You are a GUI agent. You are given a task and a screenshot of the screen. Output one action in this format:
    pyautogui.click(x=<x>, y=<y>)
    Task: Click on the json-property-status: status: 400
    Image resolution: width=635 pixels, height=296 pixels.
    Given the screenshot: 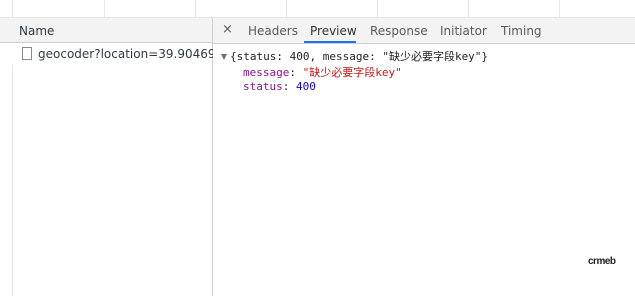 What is the action you would take?
    pyautogui.click(x=279, y=86)
    